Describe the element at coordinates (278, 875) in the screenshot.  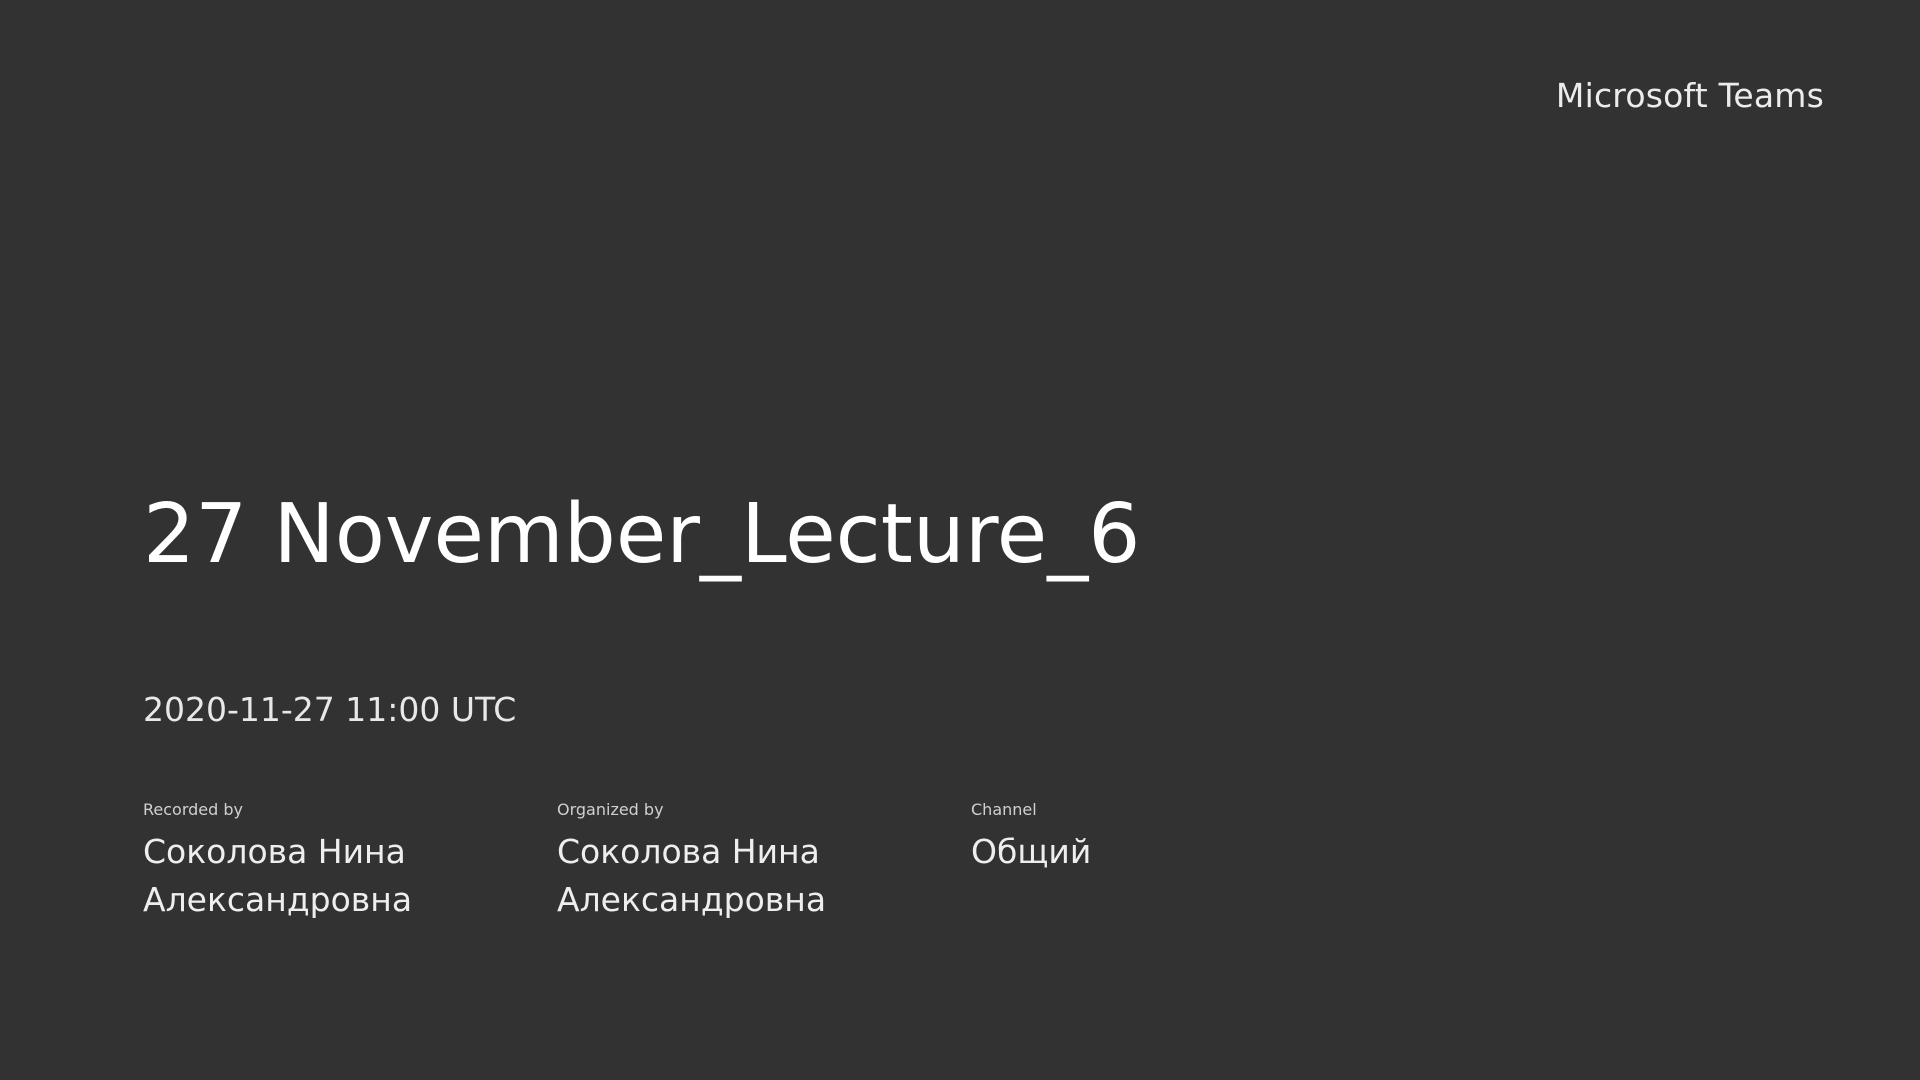
I see `recorded-by-value: Соколова Нина Александровна` at that location.